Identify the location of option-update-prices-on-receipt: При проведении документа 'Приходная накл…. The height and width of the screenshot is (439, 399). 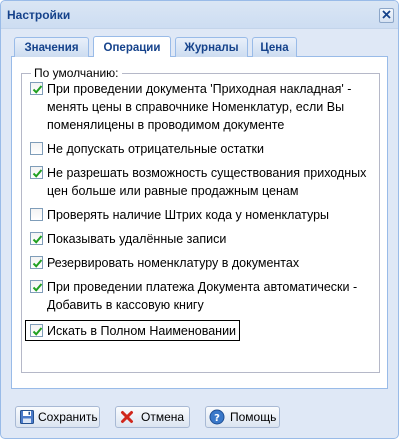
(200, 107).